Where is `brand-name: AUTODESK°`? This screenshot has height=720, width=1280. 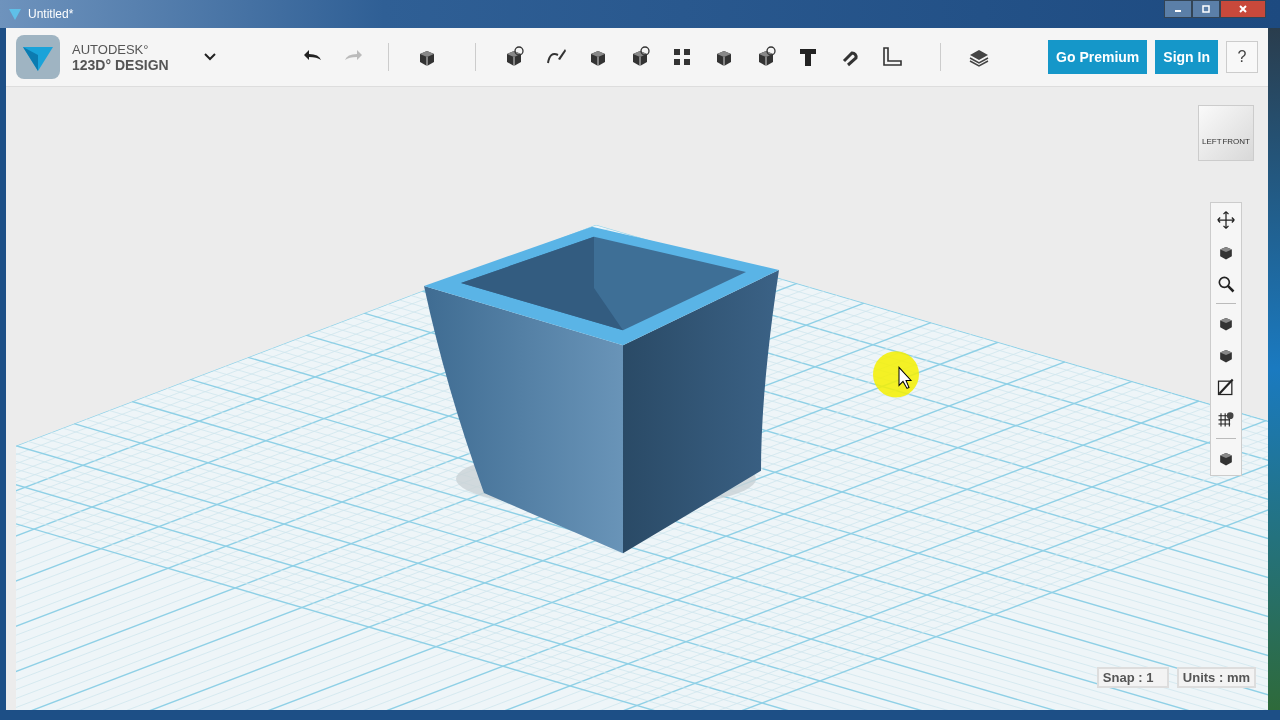 brand-name: AUTODESK° is located at coordinates (111, 49).